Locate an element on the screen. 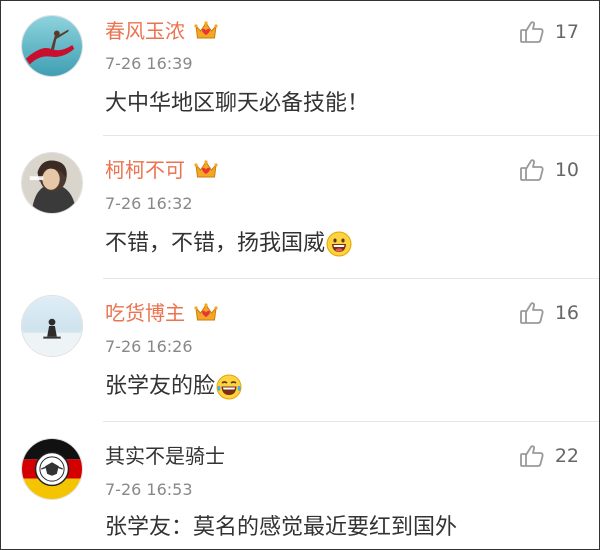  like-count: 16 is located at coordinates (566, 313).